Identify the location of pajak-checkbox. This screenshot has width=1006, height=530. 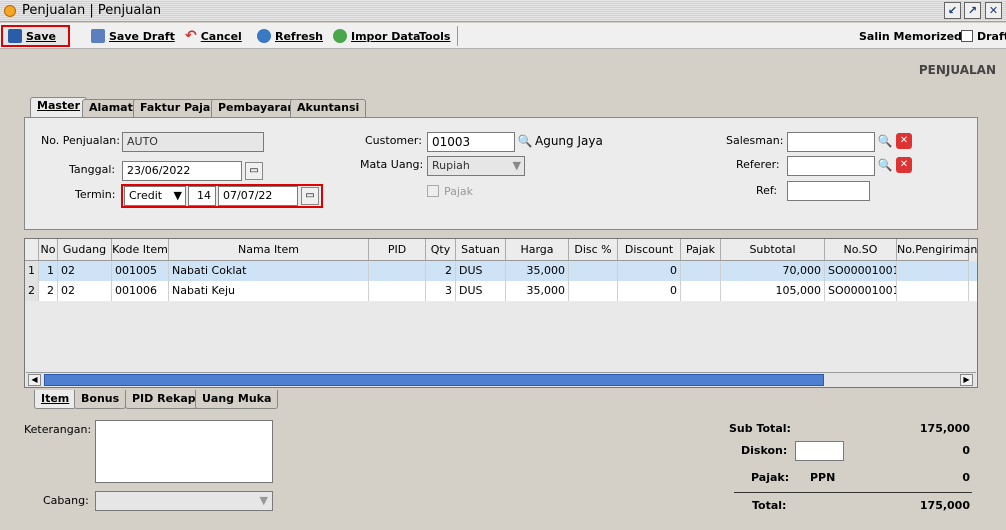
(433, 191).